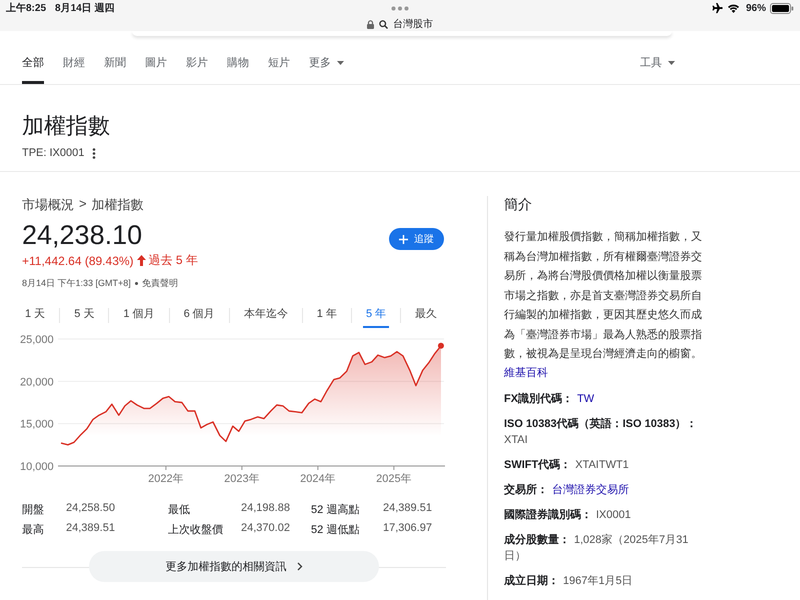 The image size is (800, 600). I want to click on search-icon, so click(383, 24).